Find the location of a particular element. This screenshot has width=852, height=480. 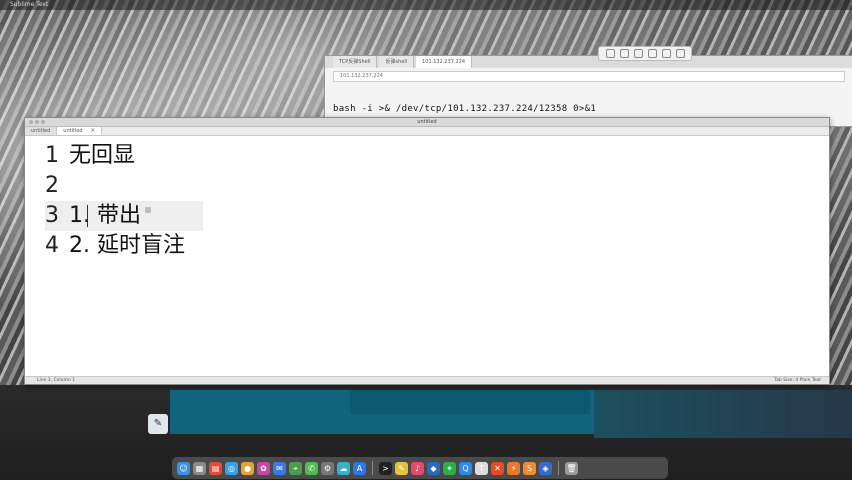

editor-tab-bar: untitled untitled × is located at coordinates (427, 131).